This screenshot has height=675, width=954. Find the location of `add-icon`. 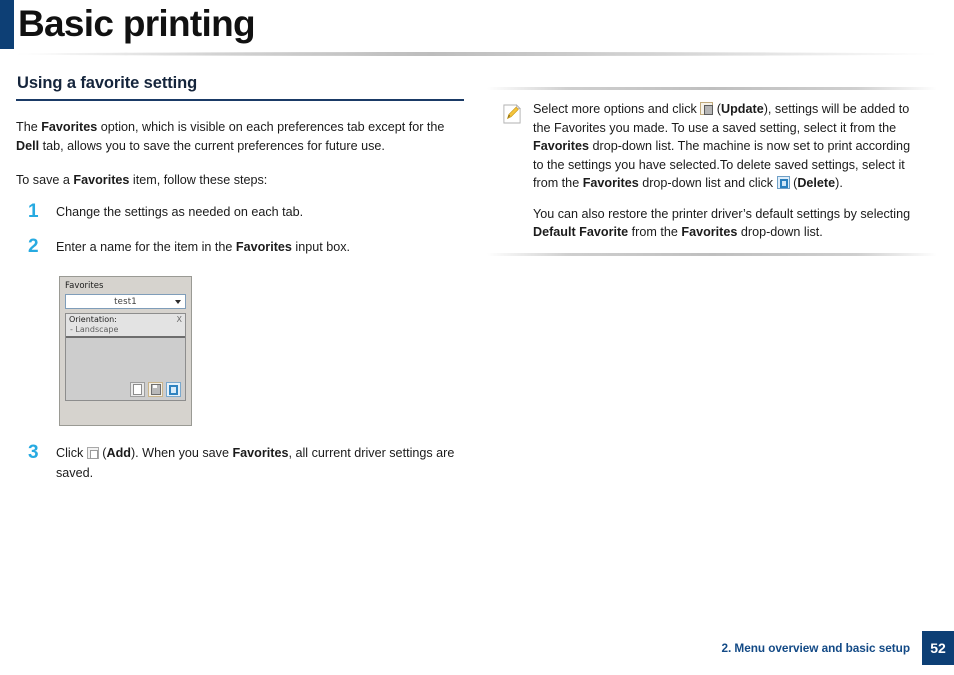

add-icon is located at coordinates (92, 453).